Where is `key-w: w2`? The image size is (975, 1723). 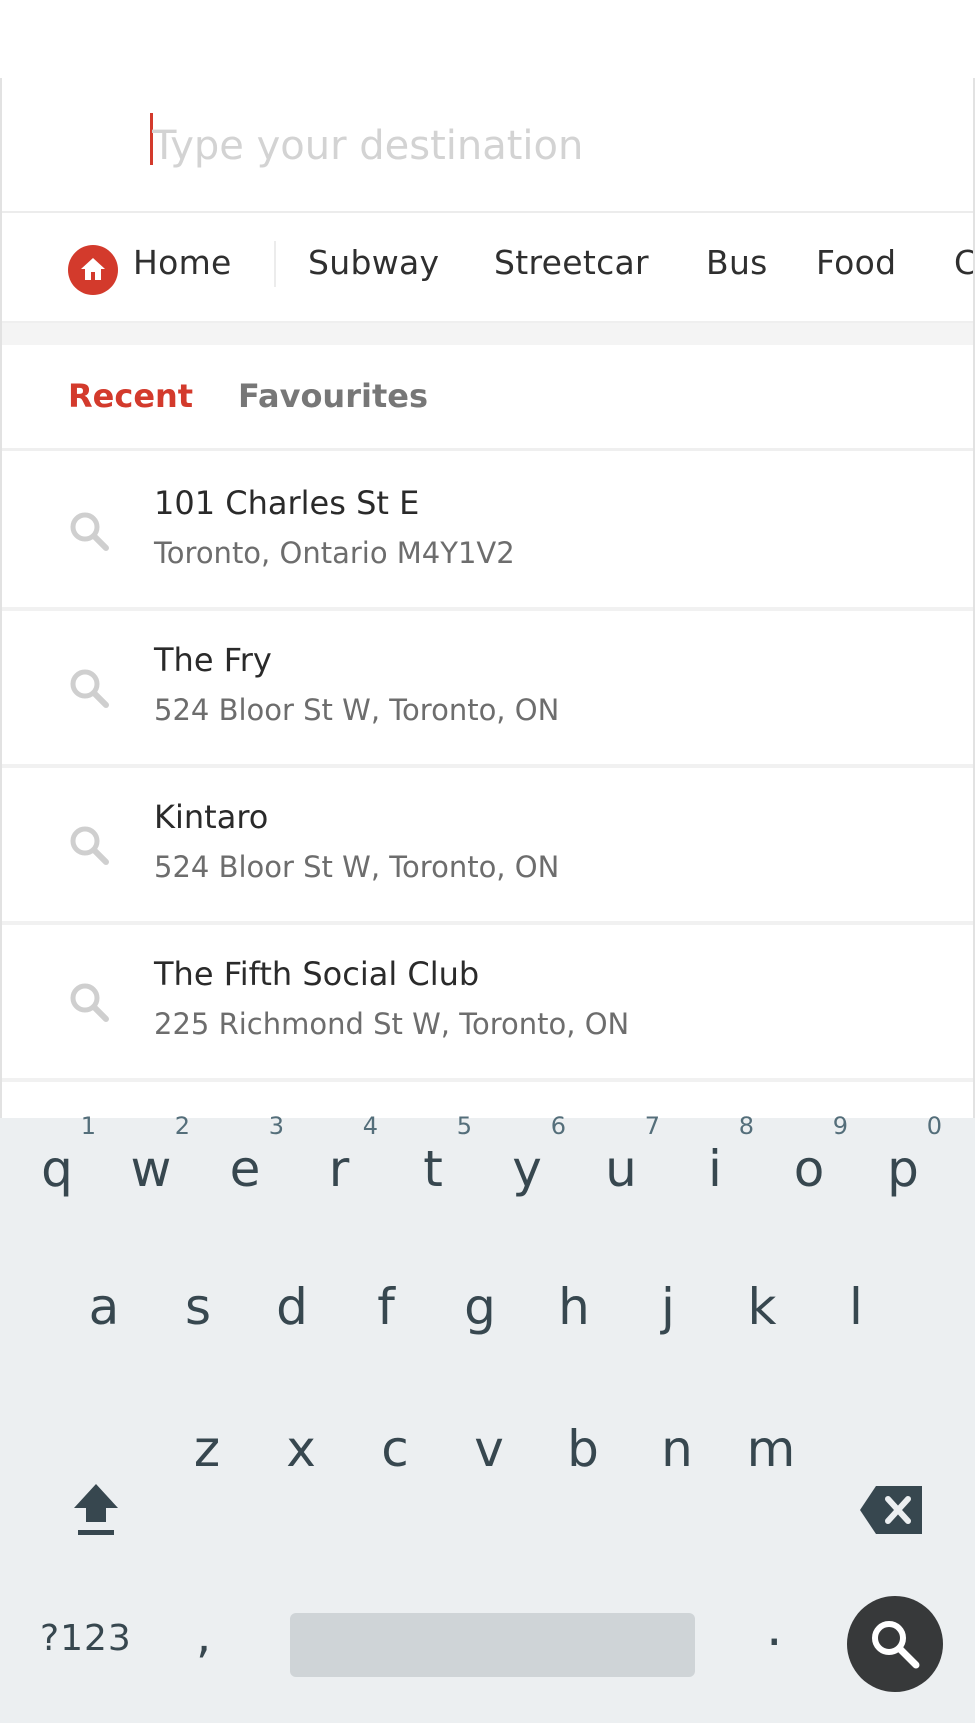 key-w: w2 is located at coordinates (151, 1170).